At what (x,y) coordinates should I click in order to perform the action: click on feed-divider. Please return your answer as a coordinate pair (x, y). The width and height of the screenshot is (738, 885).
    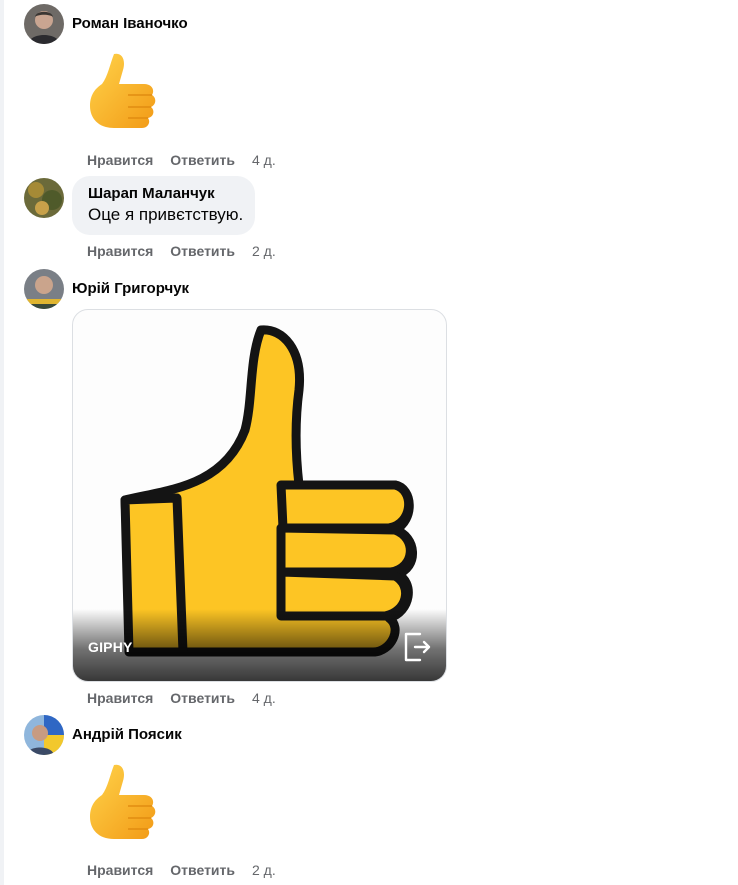
    Looking at the image, I should click on (2, 442).